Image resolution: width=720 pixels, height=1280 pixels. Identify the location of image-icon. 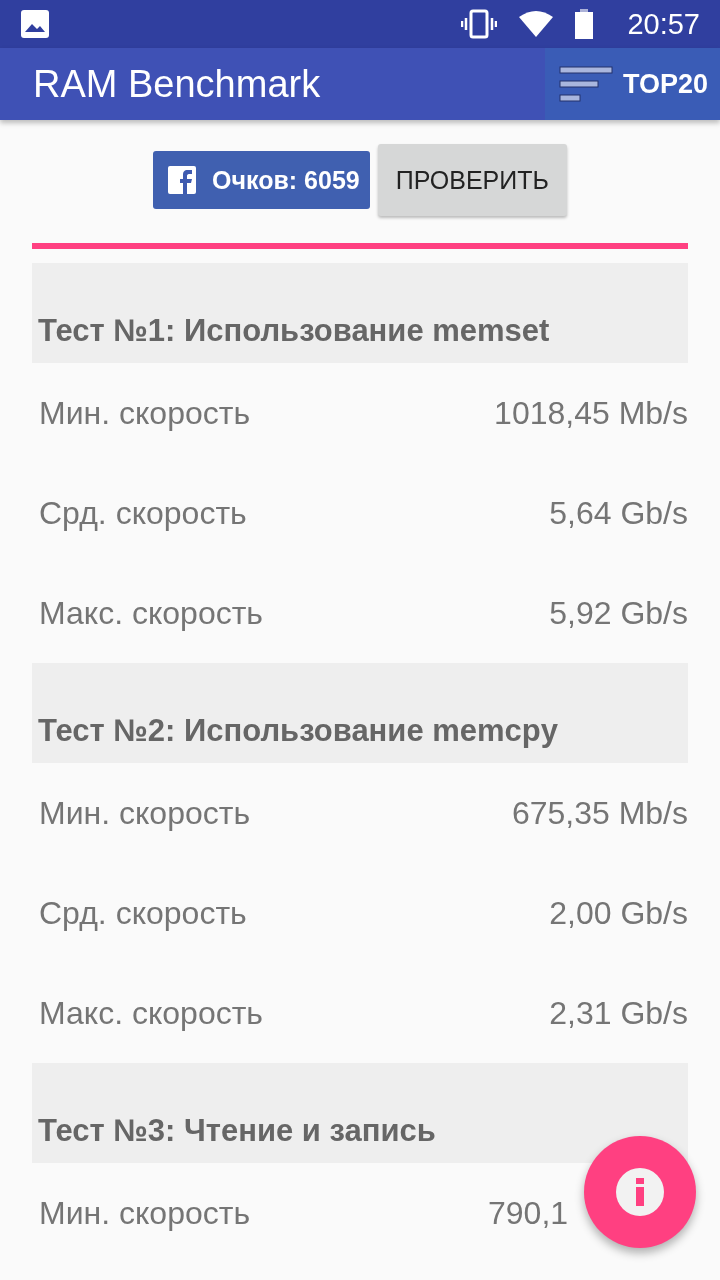
(35, 24).